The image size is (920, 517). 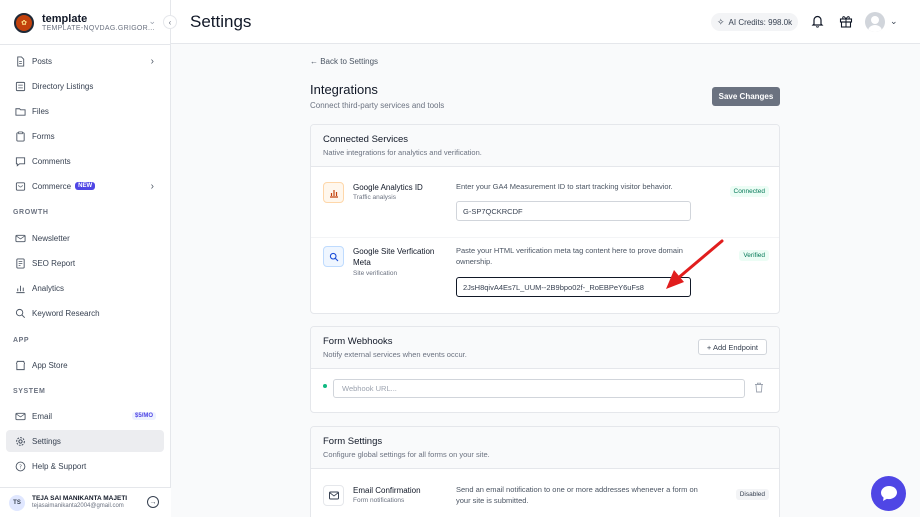 What do you see at coordinates (387, 490) in the screenshot?
I see `setting-name: Email Confirmation` at bounding box center [387, 490].